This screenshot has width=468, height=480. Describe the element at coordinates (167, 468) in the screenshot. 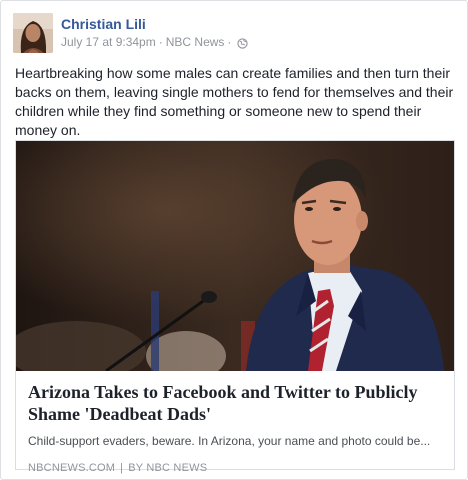

I see `link-byline: BY NBC NEWS` at that location.